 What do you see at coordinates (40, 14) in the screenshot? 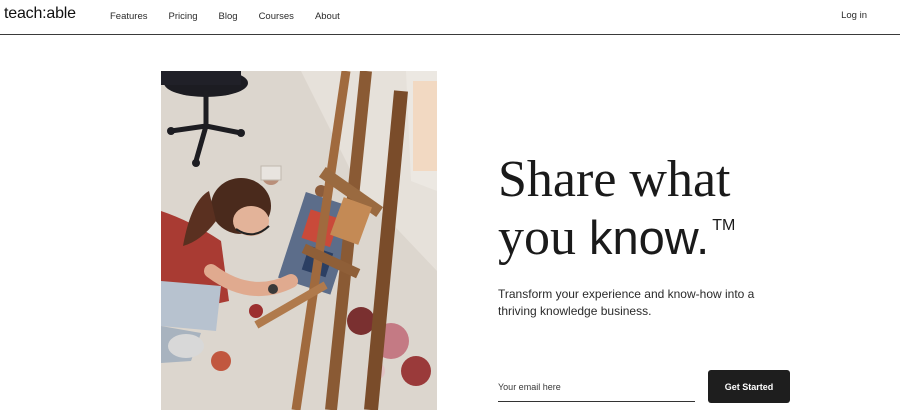
I see `teachable-logo: teach:able` at bounding box center [40, 14].